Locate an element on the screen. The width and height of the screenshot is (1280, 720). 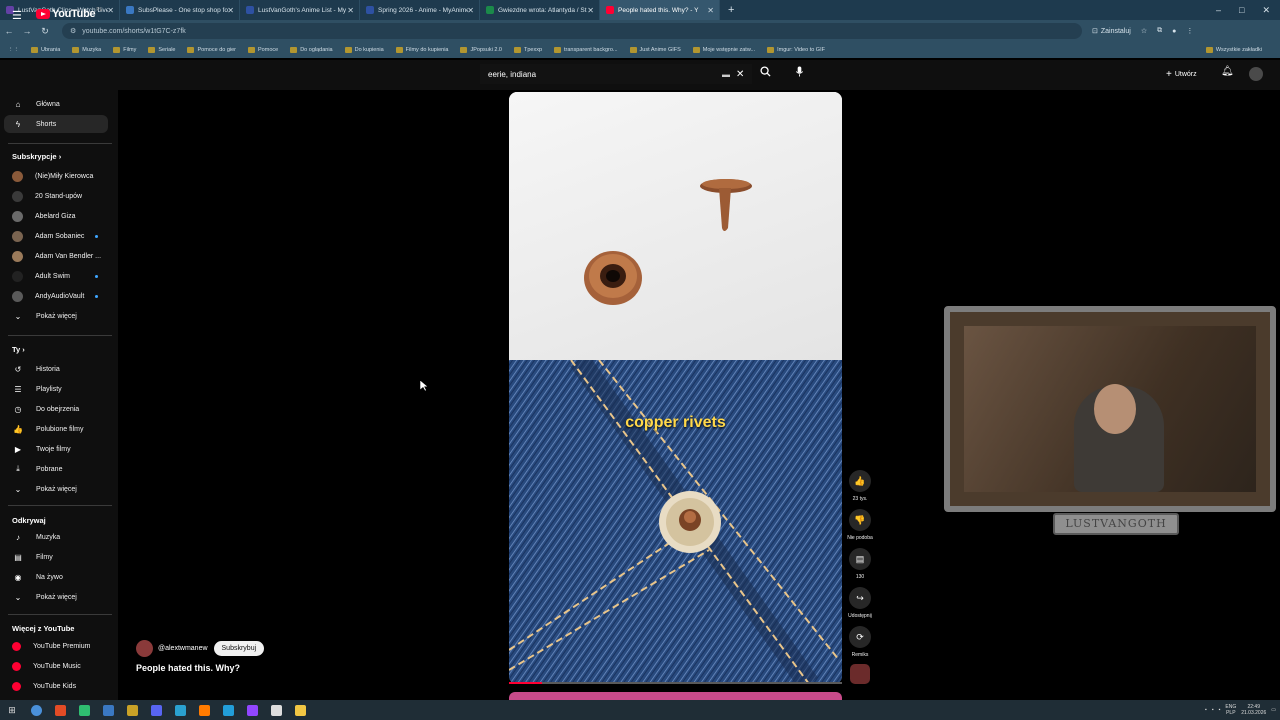
bookmark-item: Tpexxp is located at coordinates (527, 50).